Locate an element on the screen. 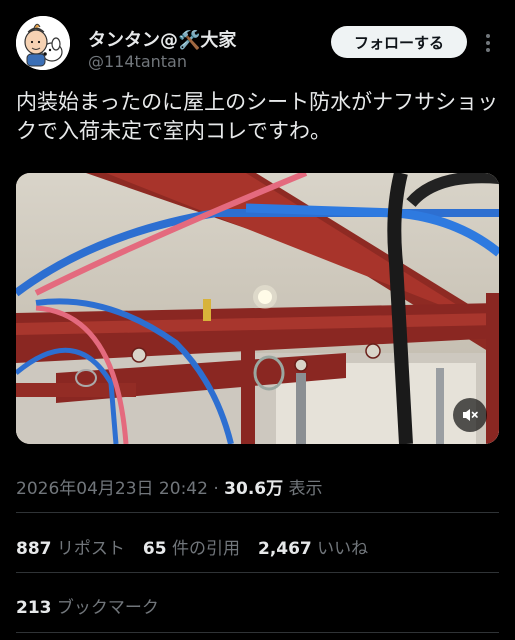 Image resolution: width=515 pixels, height=640 pixels. author-display-name: タンタン@🛠️大家 is located at coordinates (162, 39).